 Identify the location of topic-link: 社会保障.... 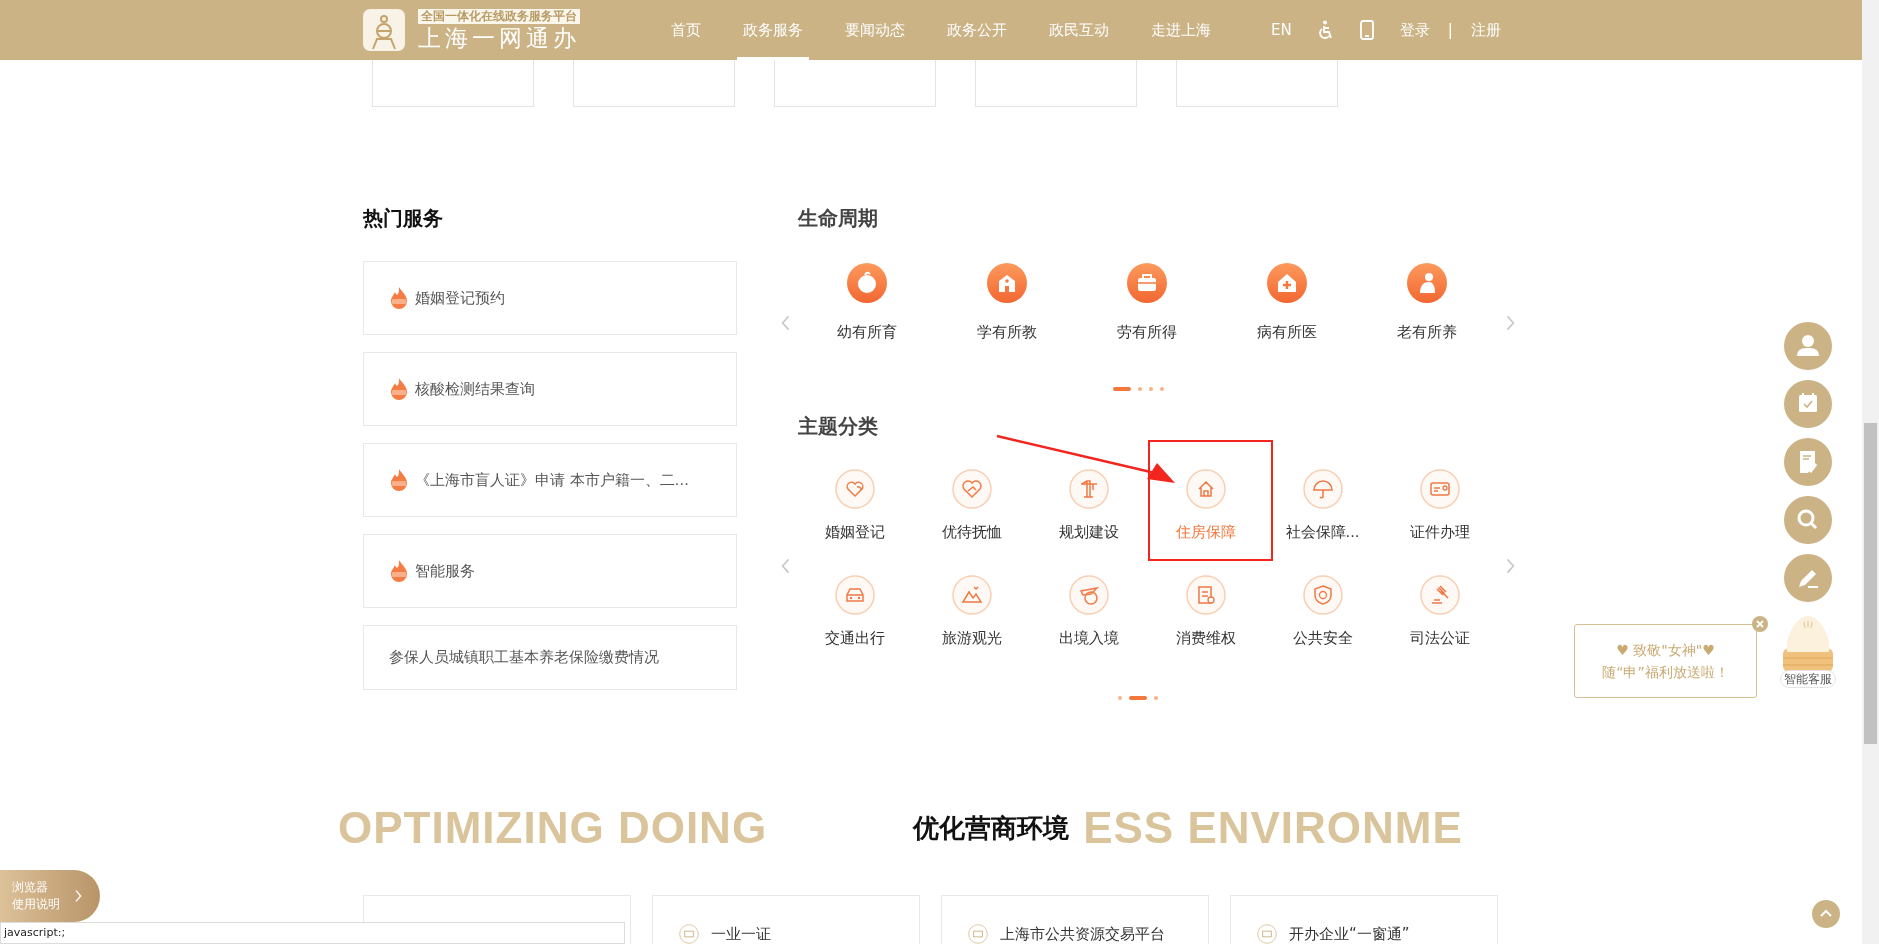
(1322, 532).